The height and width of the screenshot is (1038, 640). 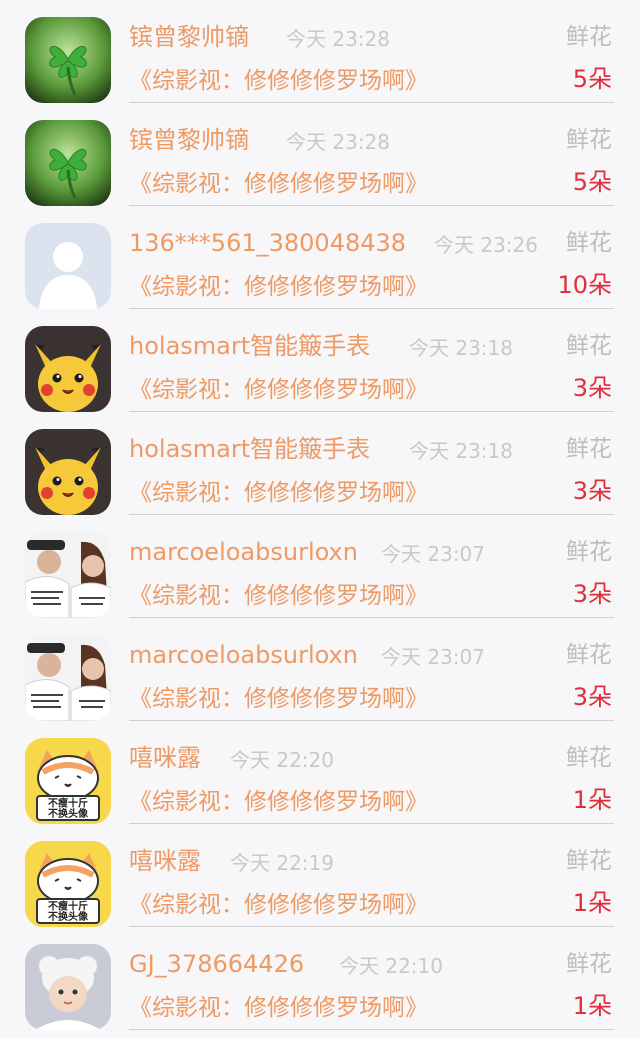 What do you see at coordinates (486, 245) in the screenshot?
I see `gift-time: 今天 23:26` at bounding box center [486, 245].